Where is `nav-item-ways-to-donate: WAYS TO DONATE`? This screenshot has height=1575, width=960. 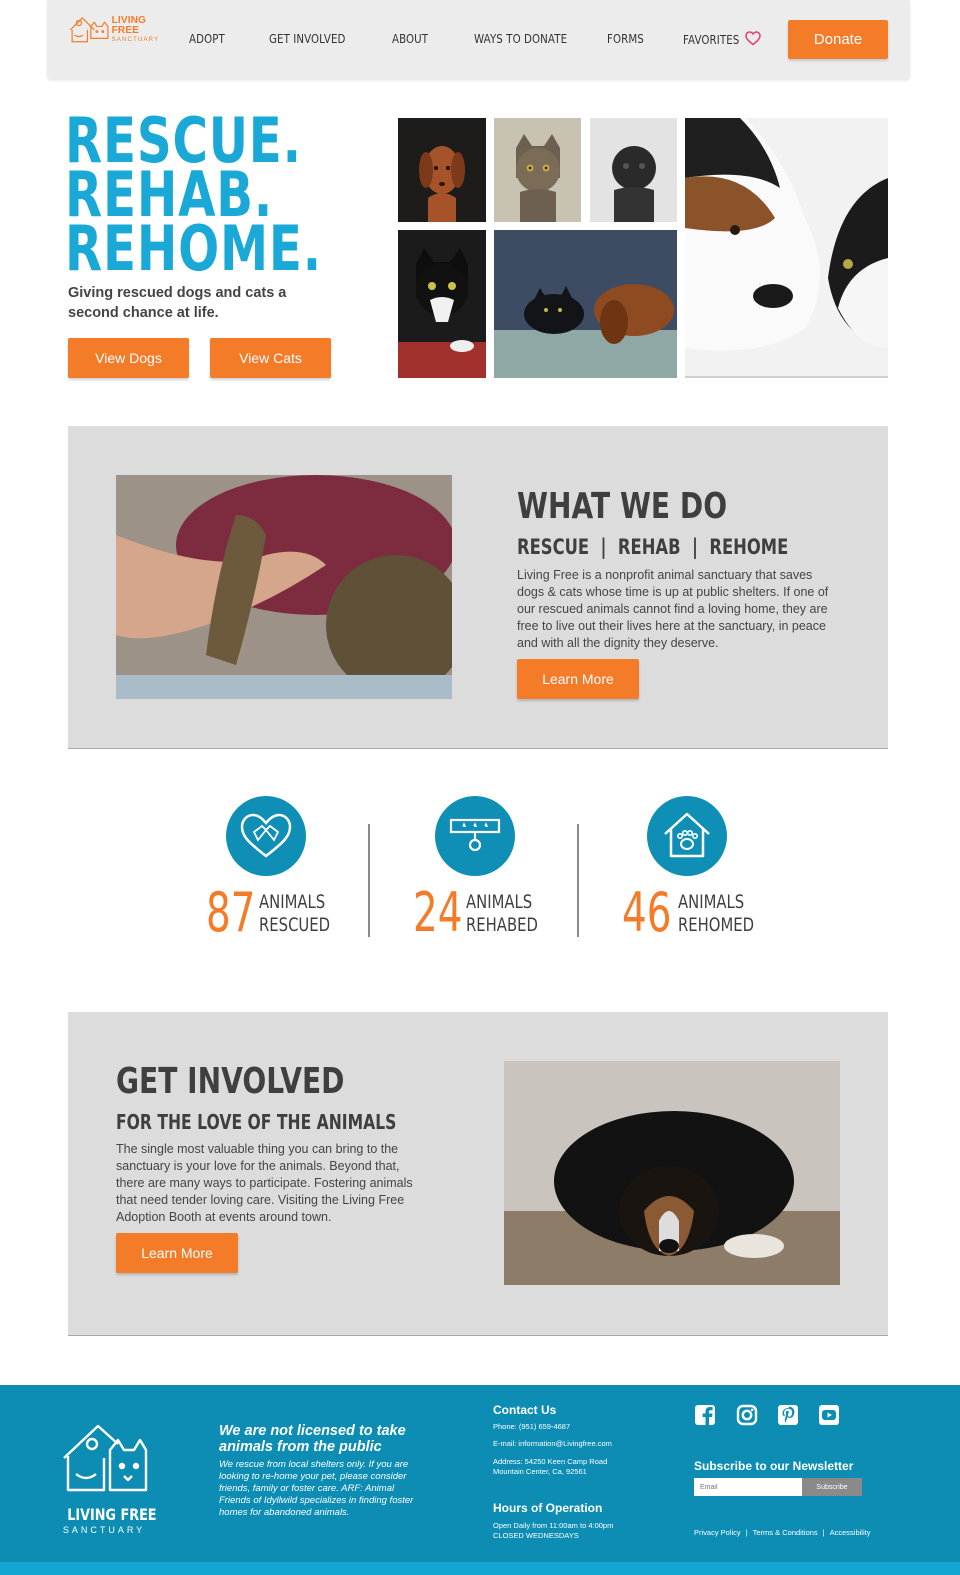
nav-item-ways-to-donate: WAYS TO DONATE is located at coordinates (520, 38).